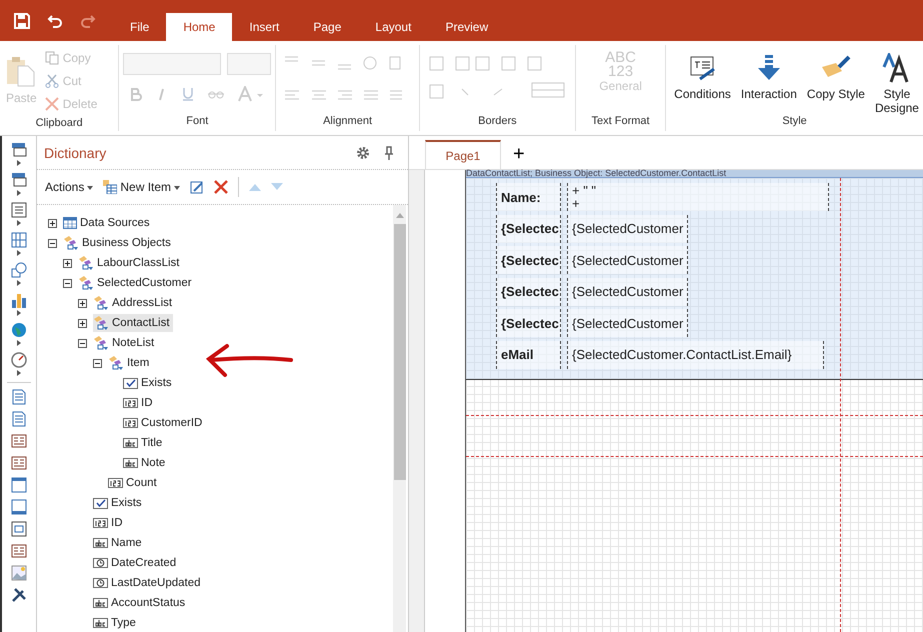 Image resolution: width=923 pixels, height=632 pixels. I want to click on text-component: {SelectedCustomer.ContactList.Email}, so click(695, 354).